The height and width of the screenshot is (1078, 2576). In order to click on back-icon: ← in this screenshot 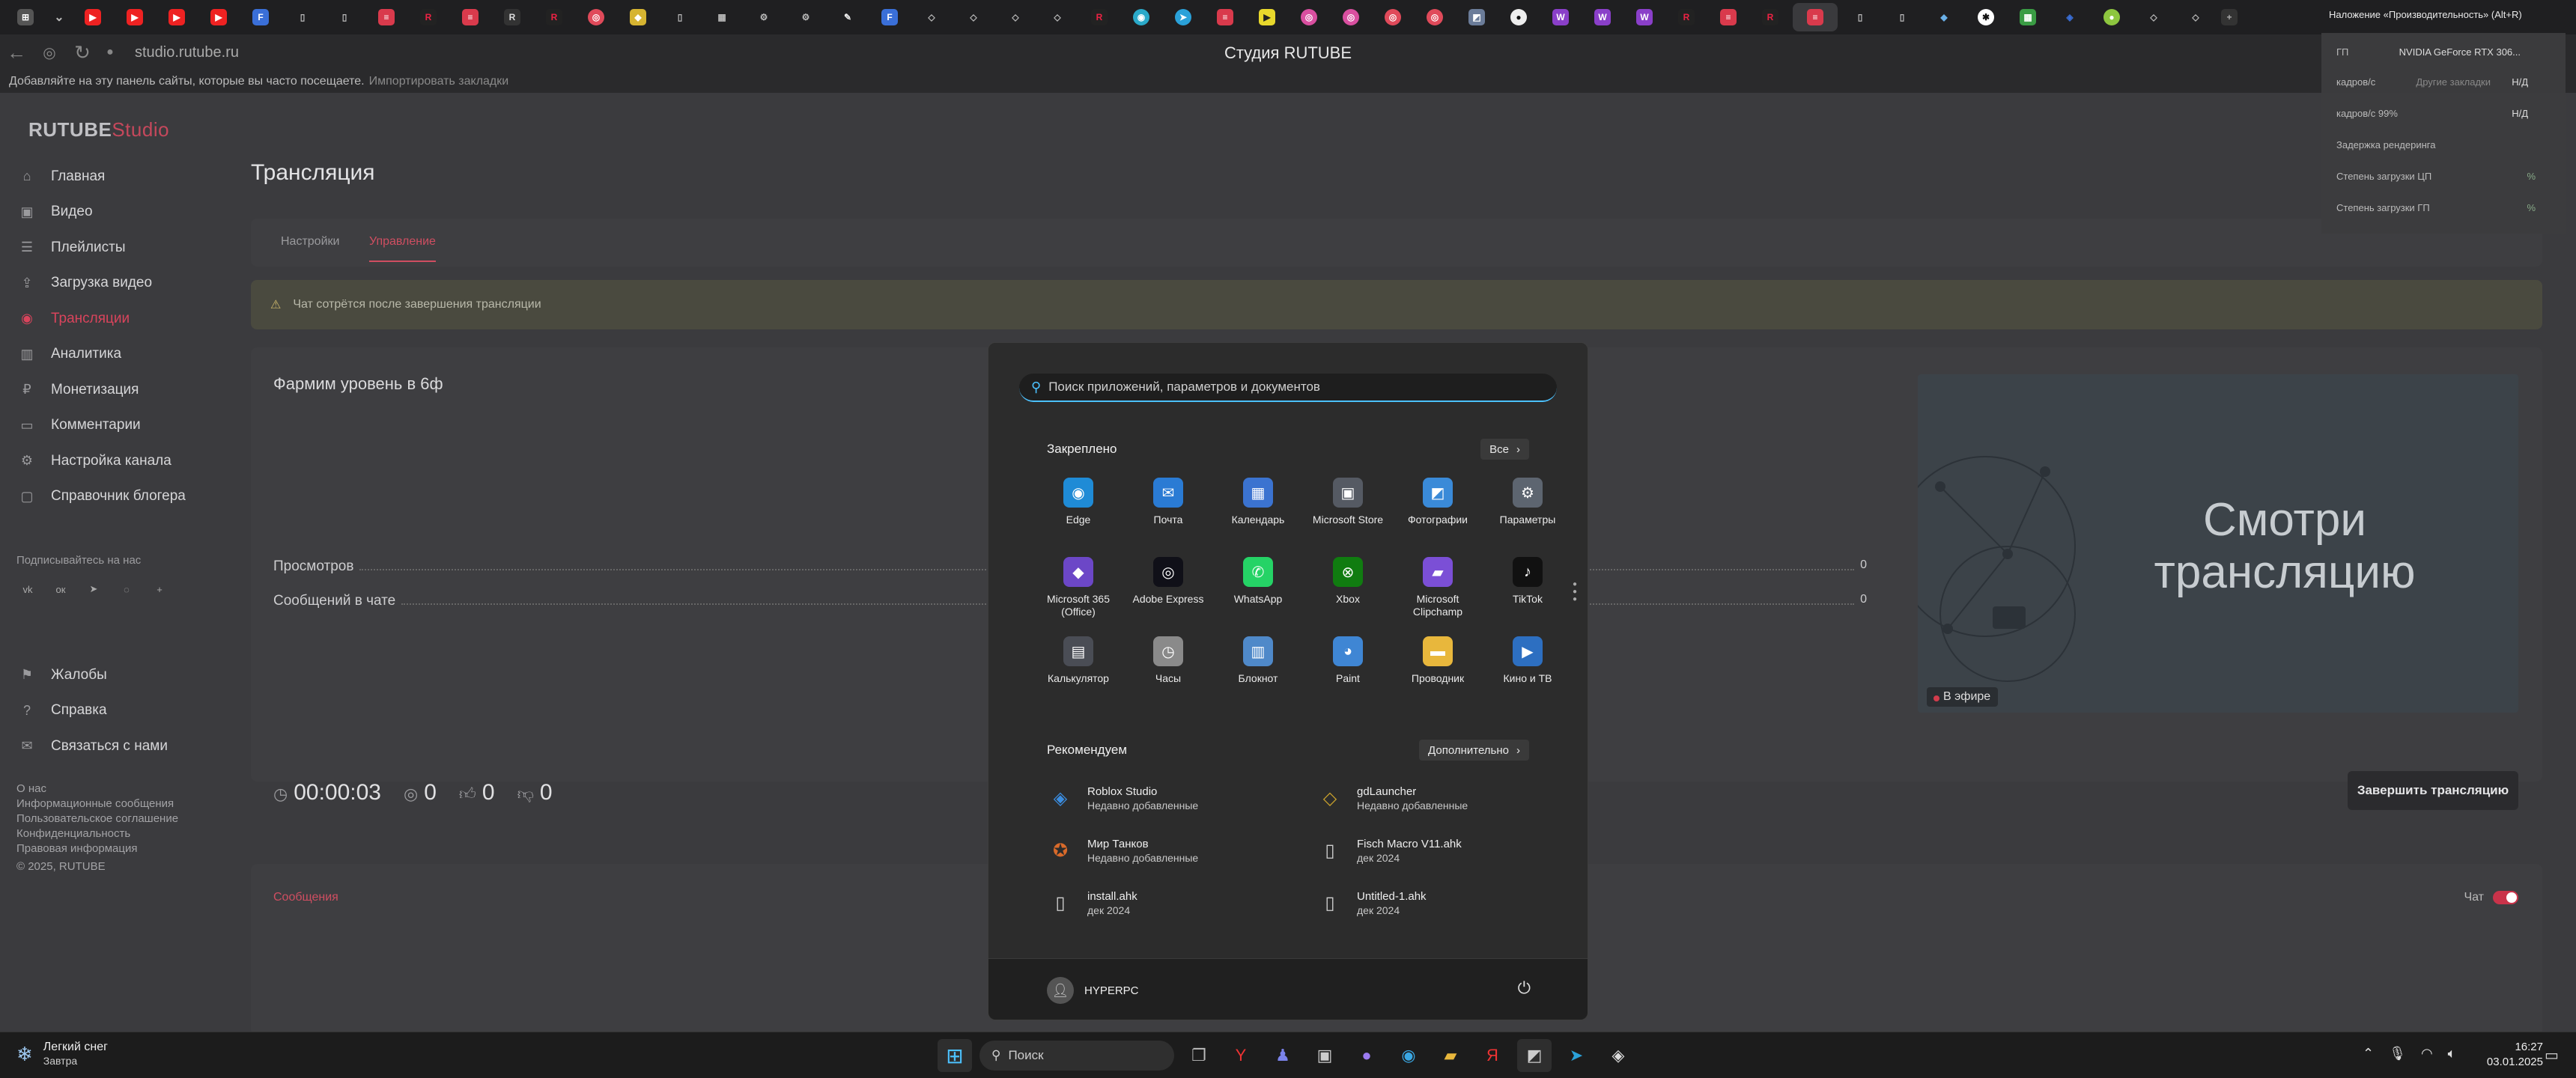, I will do `click(16, 52)`.